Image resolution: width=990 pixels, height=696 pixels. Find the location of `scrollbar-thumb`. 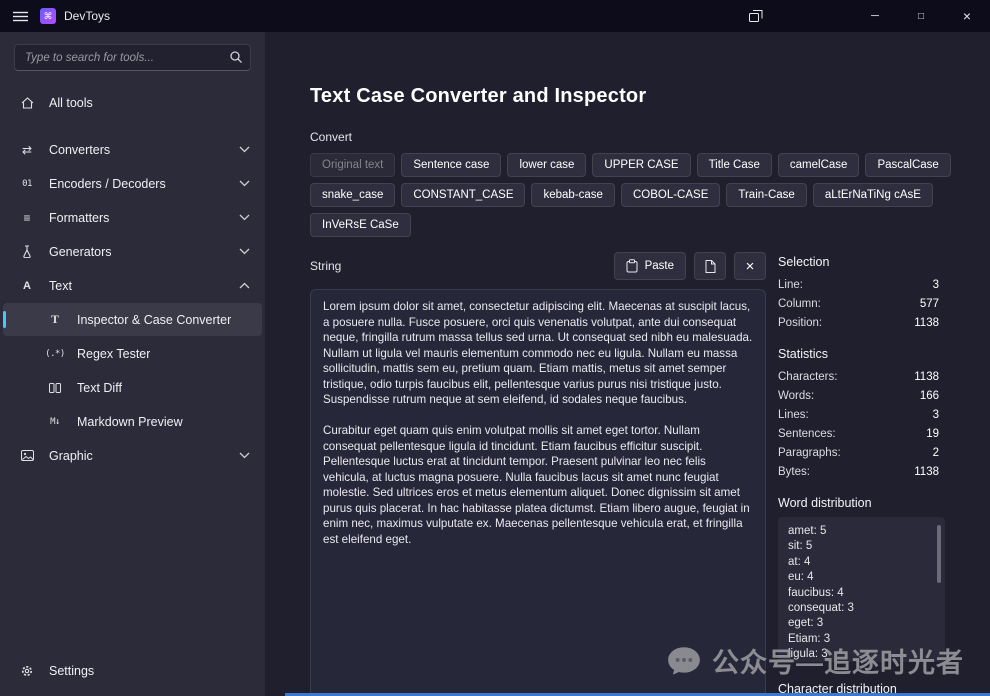

scrollbar-thumb is located at coordinates (939, 554).